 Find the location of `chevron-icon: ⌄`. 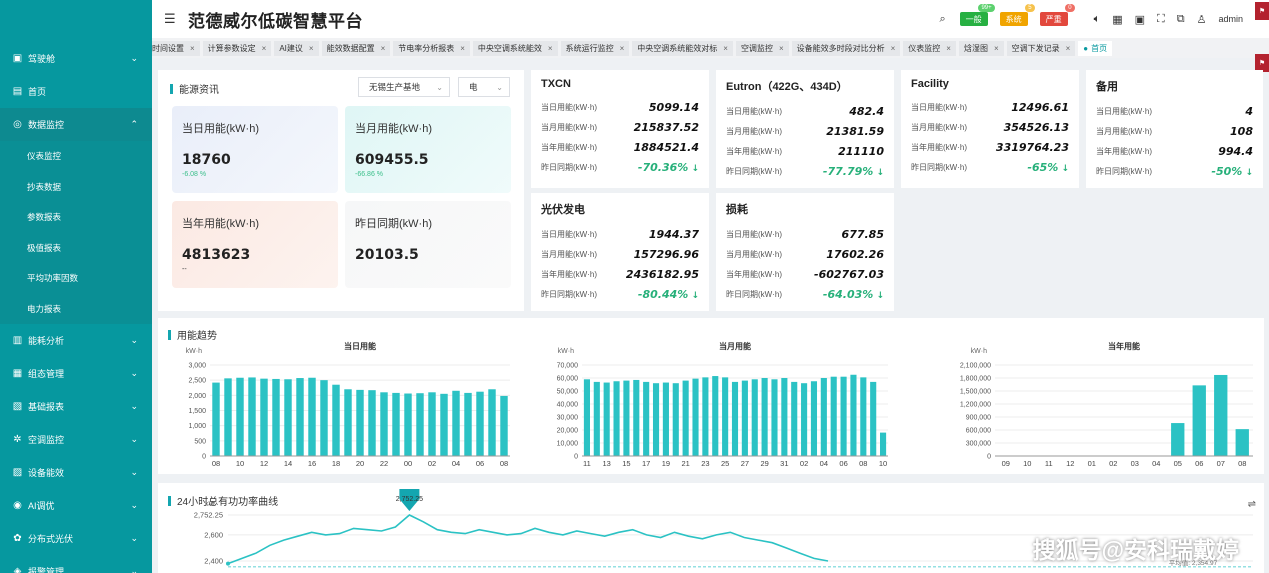

chevron-icon: ⌄ is located at coordinates (134, 373).